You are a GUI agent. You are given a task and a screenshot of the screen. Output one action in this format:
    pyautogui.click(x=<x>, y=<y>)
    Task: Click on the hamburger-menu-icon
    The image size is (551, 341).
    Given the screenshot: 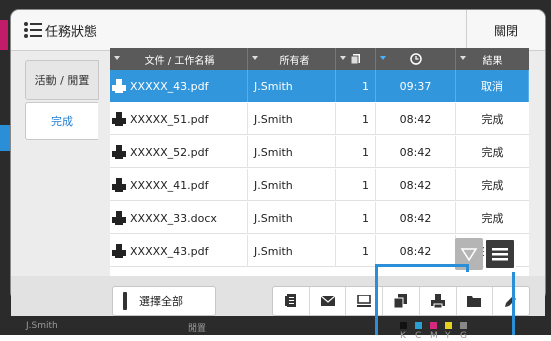 What is the action you would take?
    pyautogui.click(x=500, y=254)
    